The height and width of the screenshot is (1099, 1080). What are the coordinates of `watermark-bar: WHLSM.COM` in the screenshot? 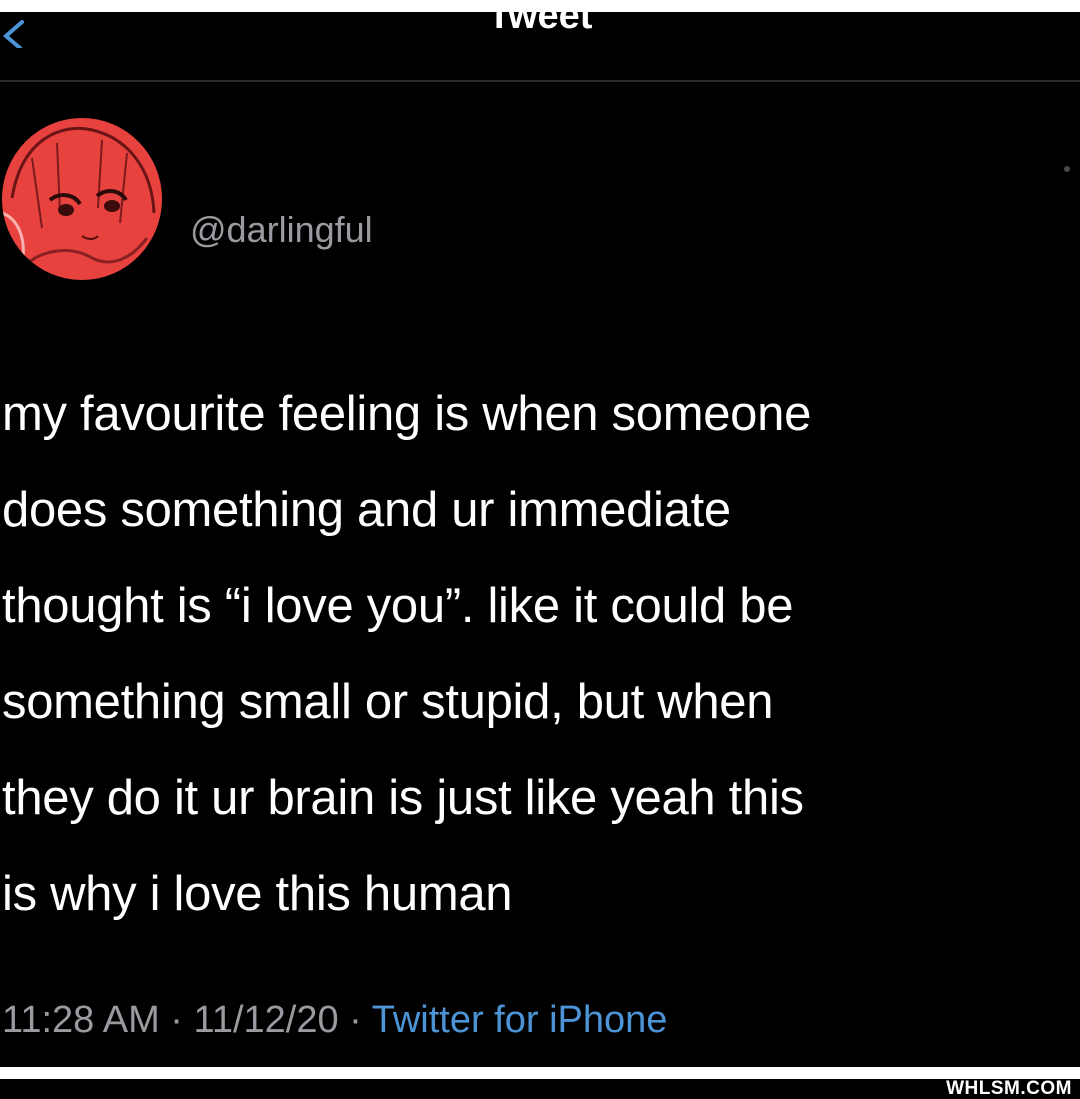 It's located at (540, 1089).